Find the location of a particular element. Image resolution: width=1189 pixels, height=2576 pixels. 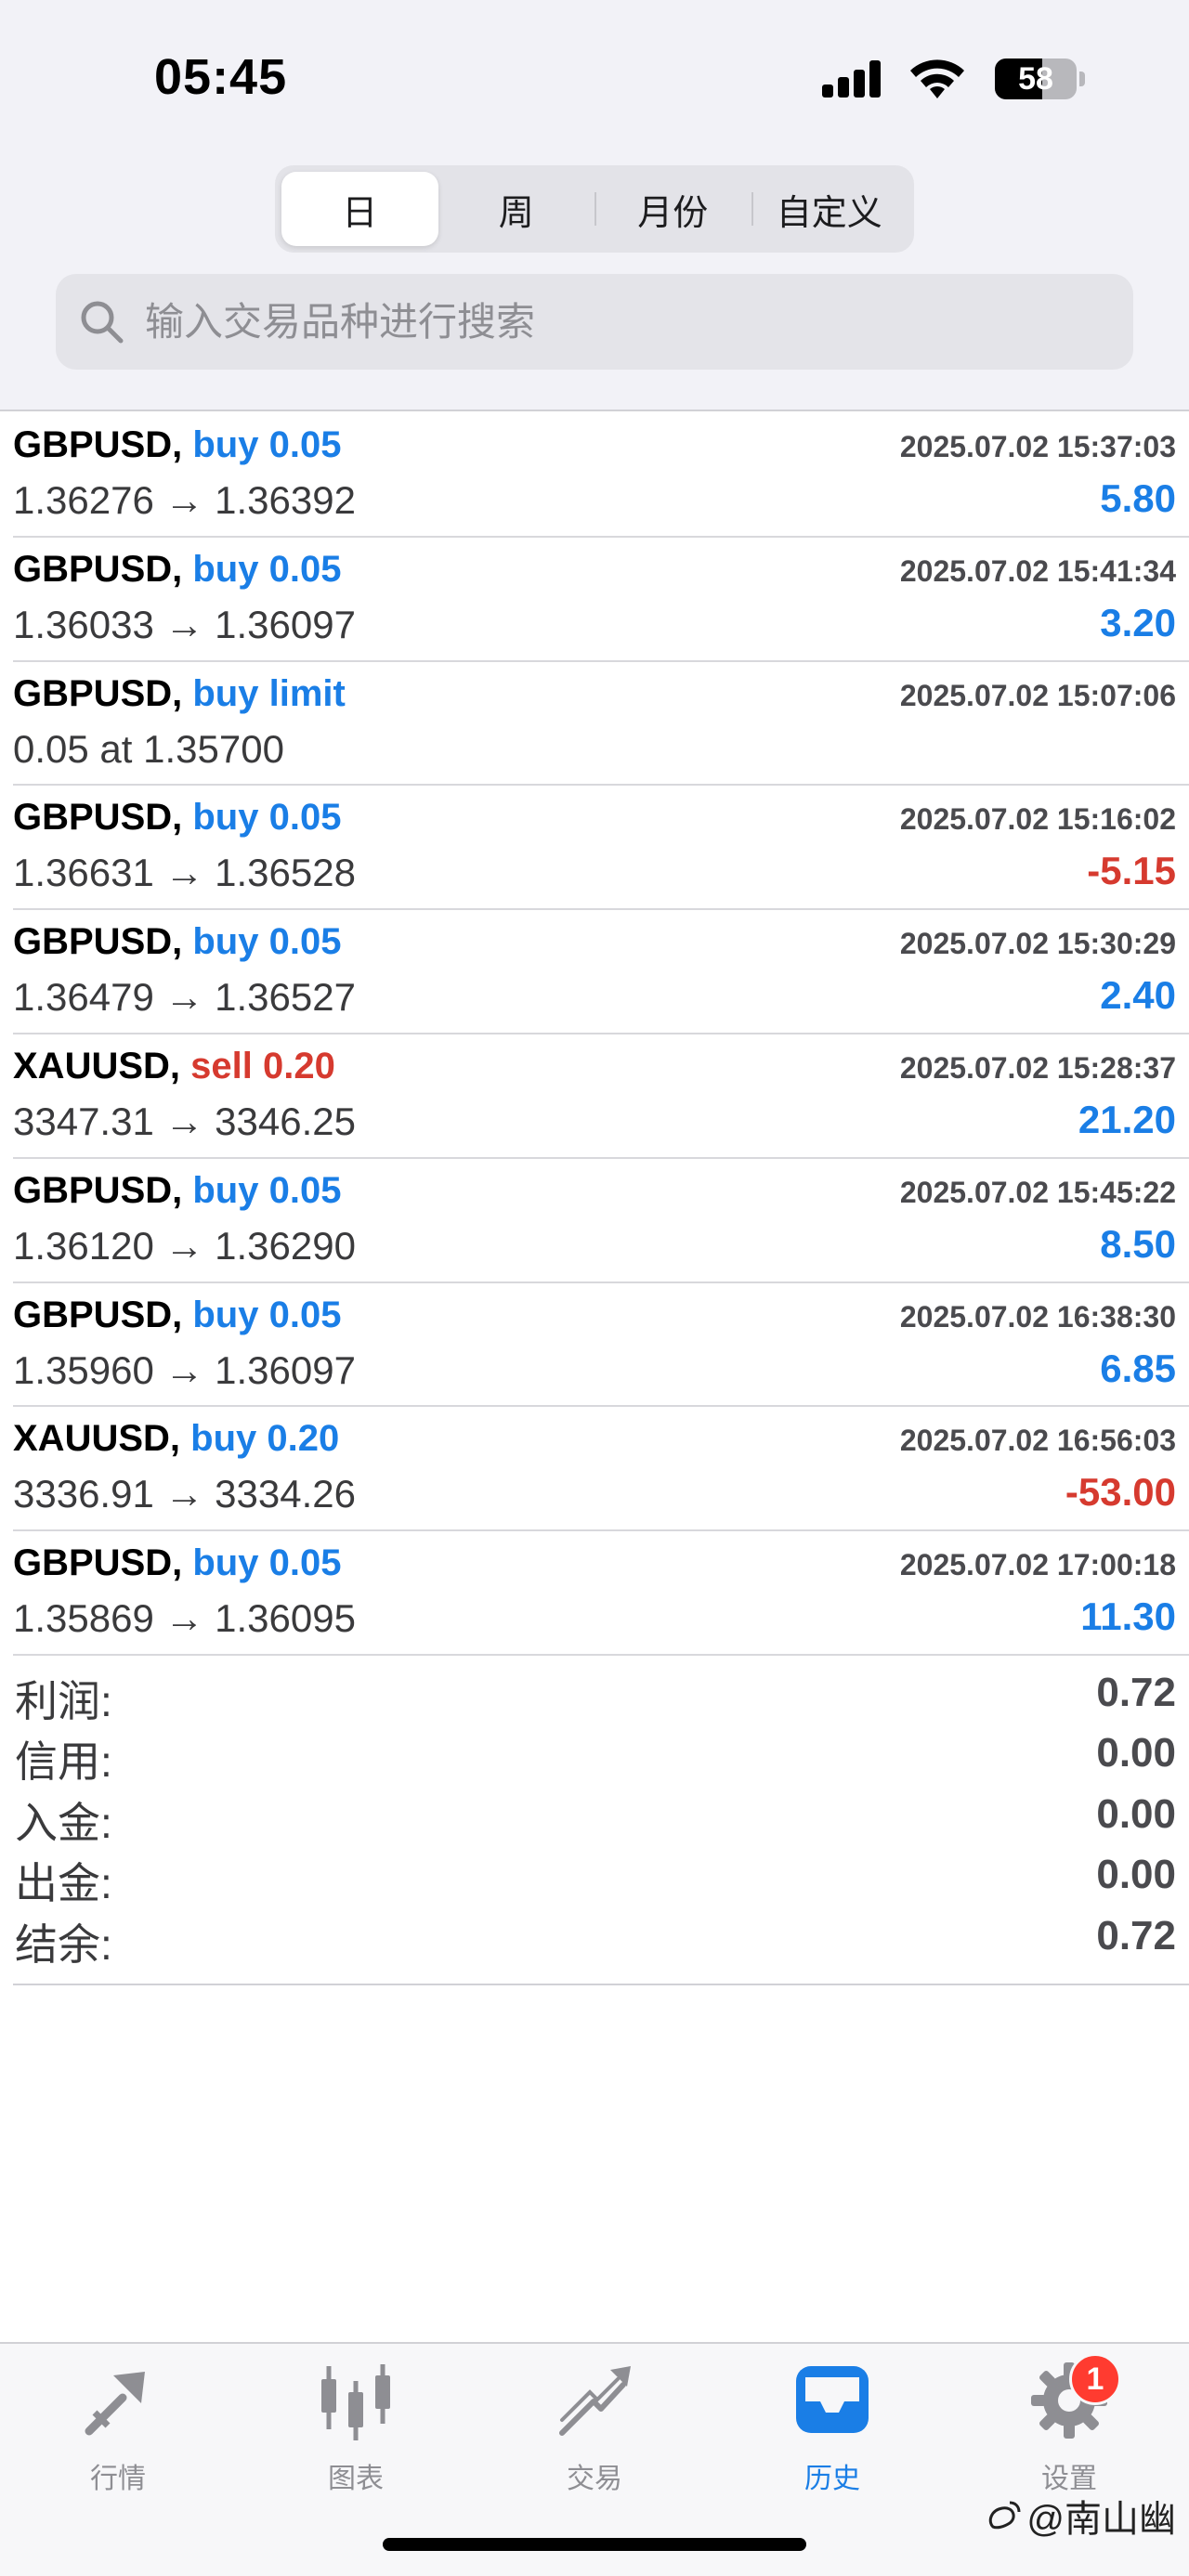

summary-label: 利润: is located at coordinates (63, 1701).